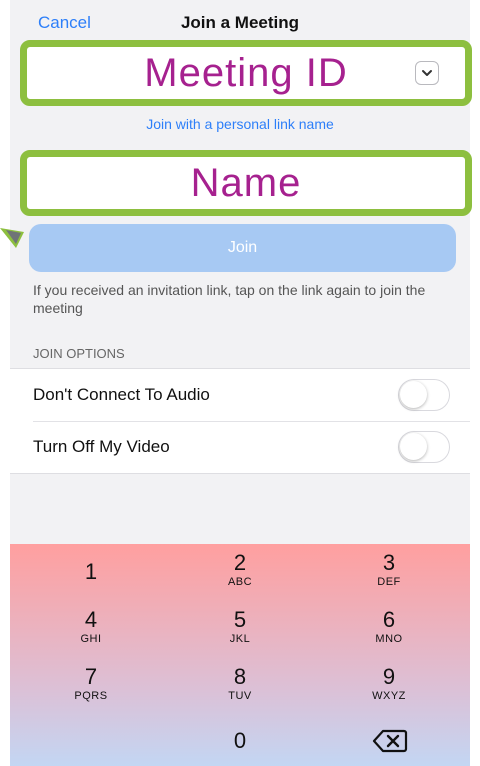 The height and width of the screenshot is (766, 480). I want to click on chevron-down-icon, so click(427, 73).